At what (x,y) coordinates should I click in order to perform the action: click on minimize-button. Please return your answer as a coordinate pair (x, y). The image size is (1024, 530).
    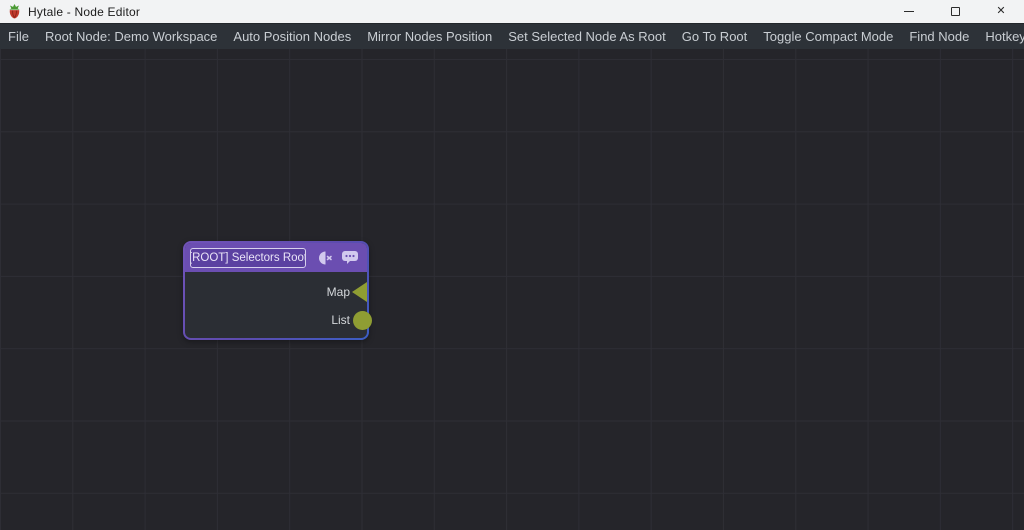
    Looking at the image, I should click on (909, 11).